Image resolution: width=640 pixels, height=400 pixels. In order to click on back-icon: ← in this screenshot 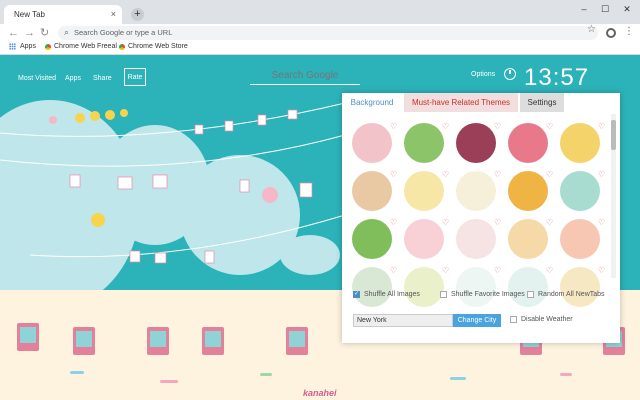, I will do `click(13, 33)`.